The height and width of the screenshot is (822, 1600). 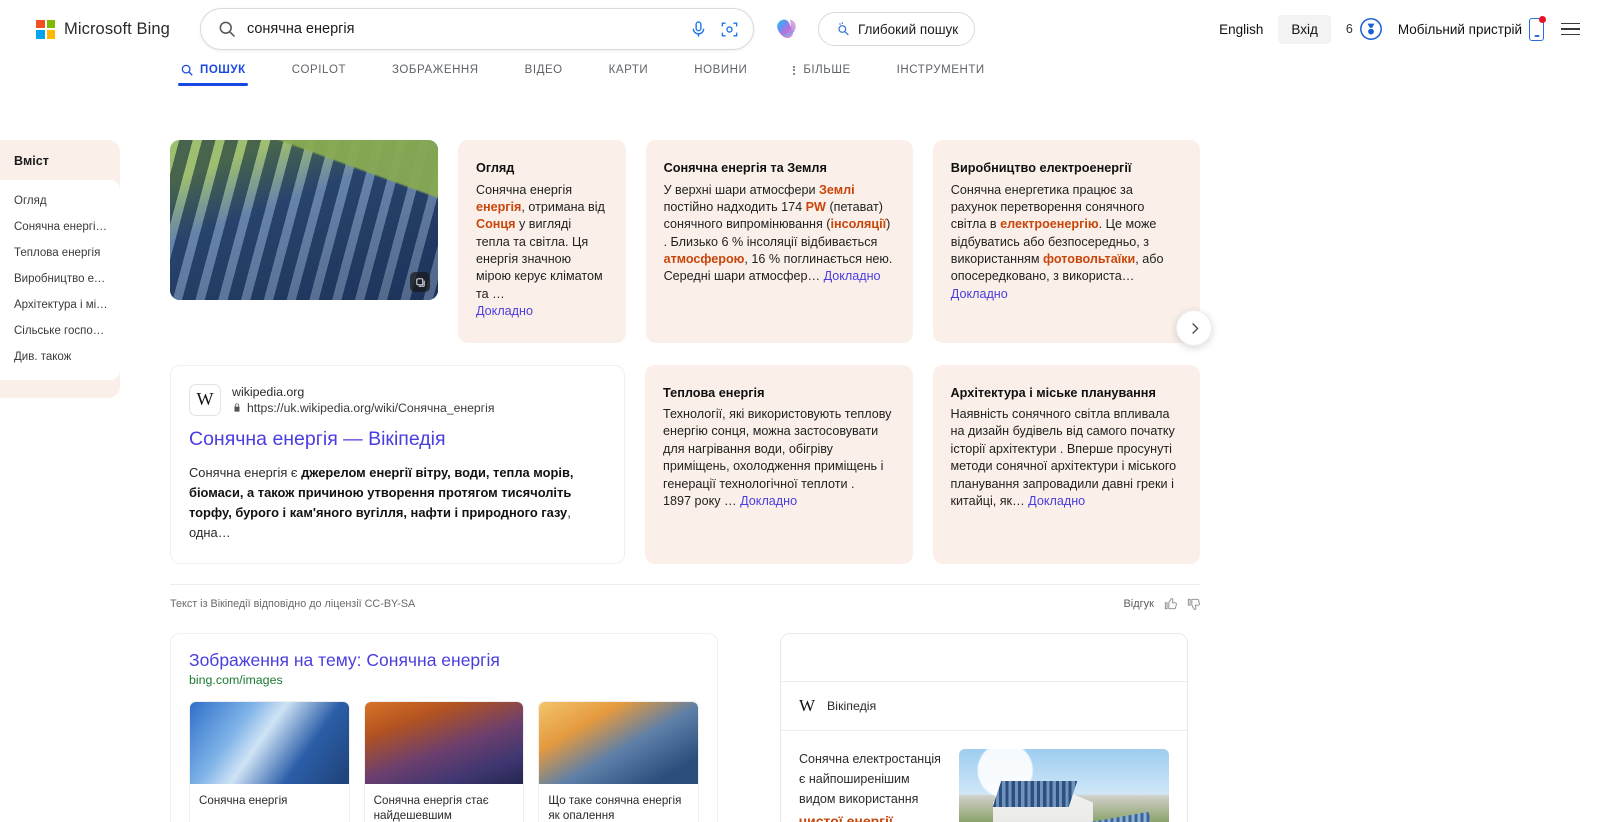 What do you see at coordinates (846, 817) in the screenshot?
I see `highlight: чистої енергії сонця` at bounding box center [846, 817].